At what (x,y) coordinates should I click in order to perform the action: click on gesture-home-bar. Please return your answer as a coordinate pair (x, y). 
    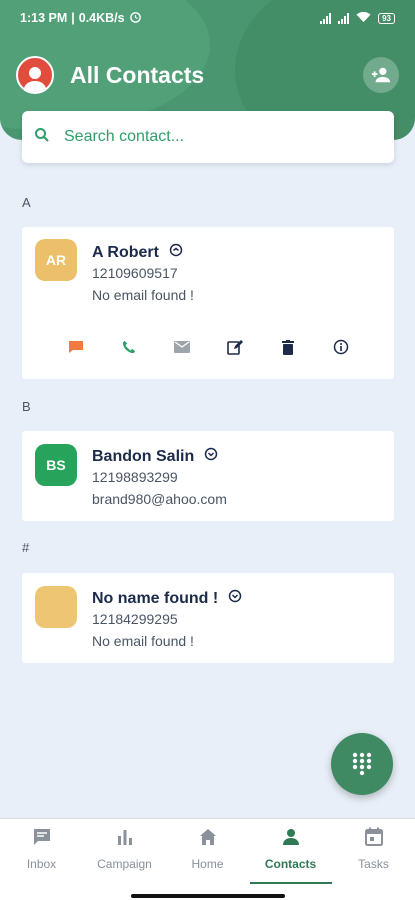
    Looking at the image, I should click on (208, 896).